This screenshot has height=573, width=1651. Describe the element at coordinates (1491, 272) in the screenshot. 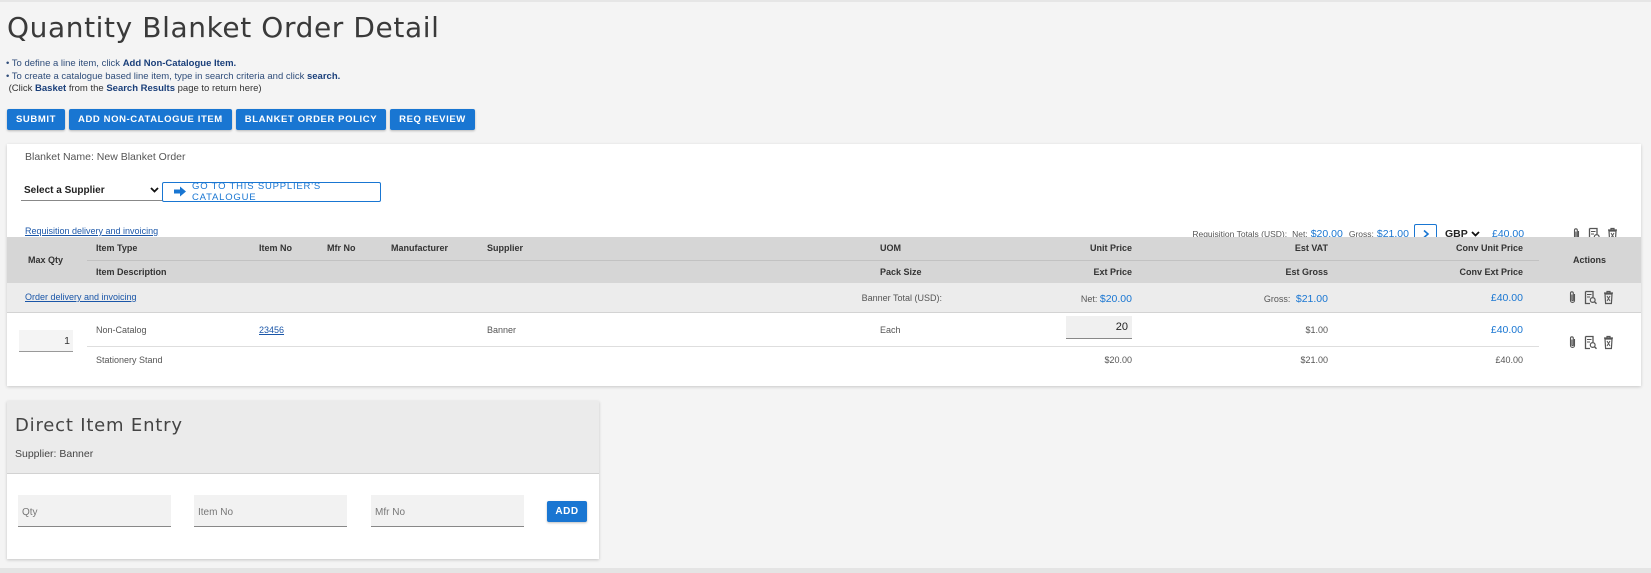

I see `header-conv-ext-price: Conv Ext Price` at that location.